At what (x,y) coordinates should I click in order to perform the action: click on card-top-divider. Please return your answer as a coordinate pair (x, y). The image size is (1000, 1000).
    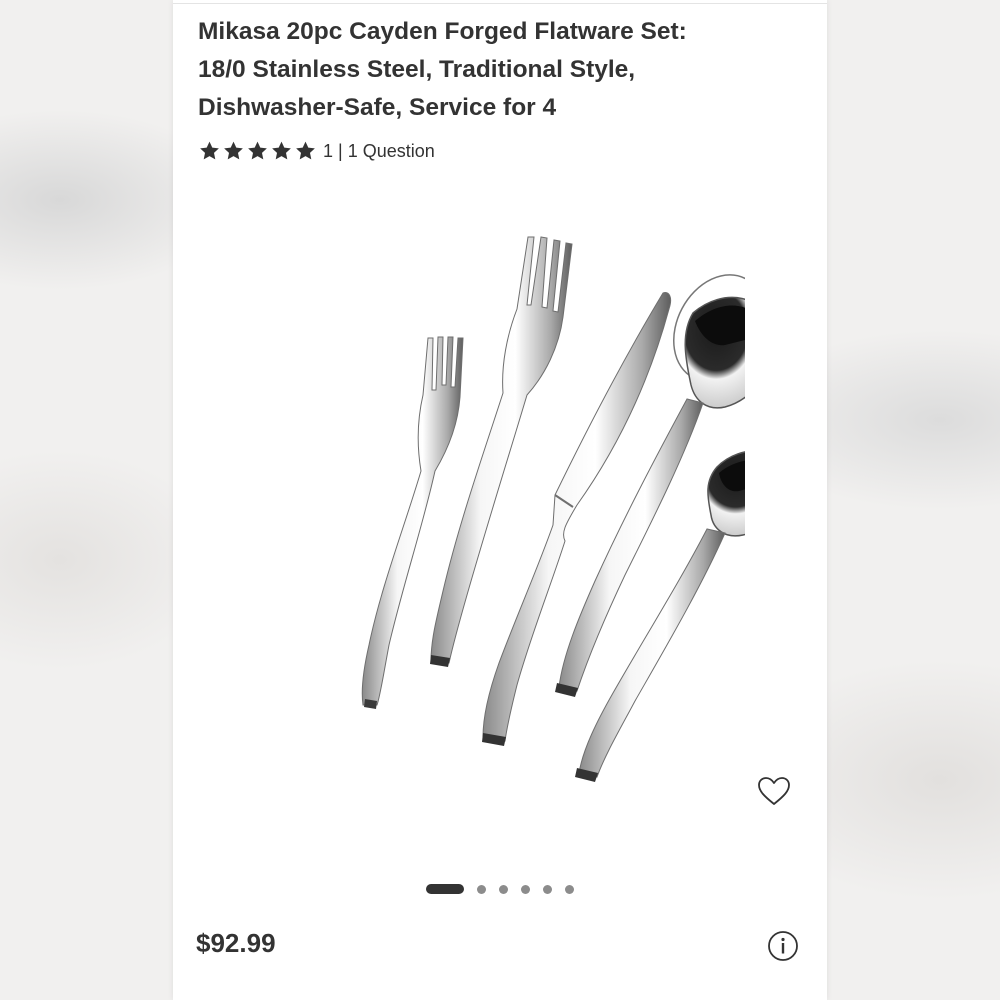
    Looking at the image, I should click on (500, 3).